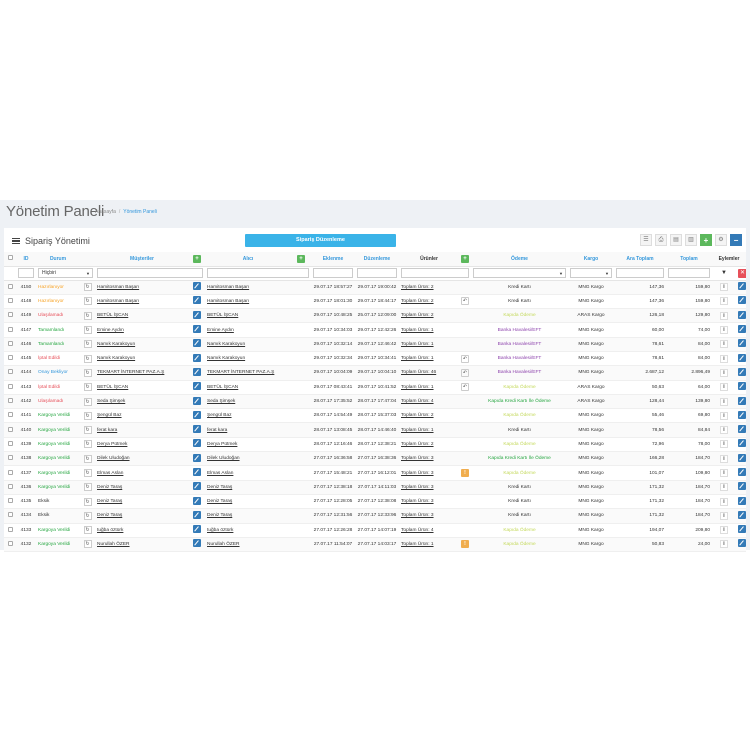 The height and width of the screenshot is (750, 750). What do you see at coordinates (377, 259) in the screenshot?
I see `col-edited: Düzenleme` at bounding box center [377, 259].